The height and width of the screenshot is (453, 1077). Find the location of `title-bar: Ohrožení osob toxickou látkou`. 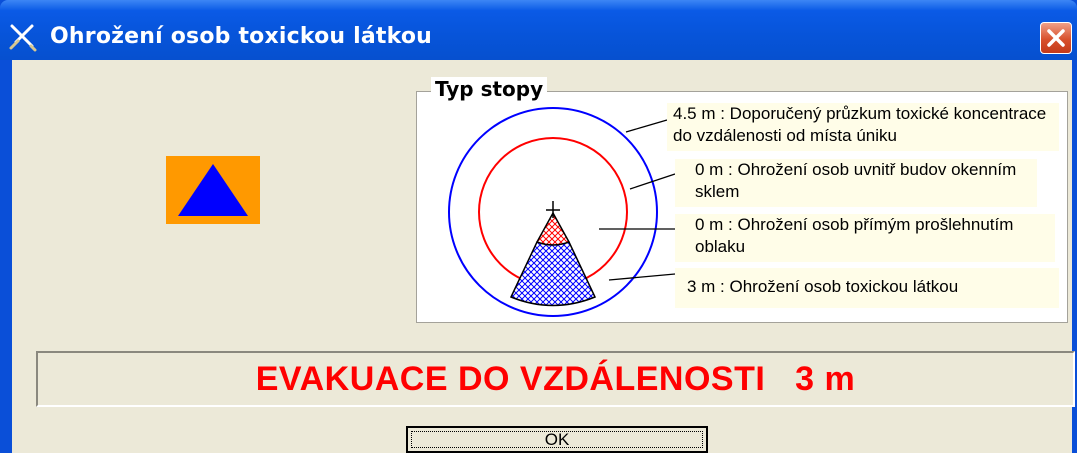

title-bar: Ohrožení osob toxickou látkou is located at coordinates (538, 30).